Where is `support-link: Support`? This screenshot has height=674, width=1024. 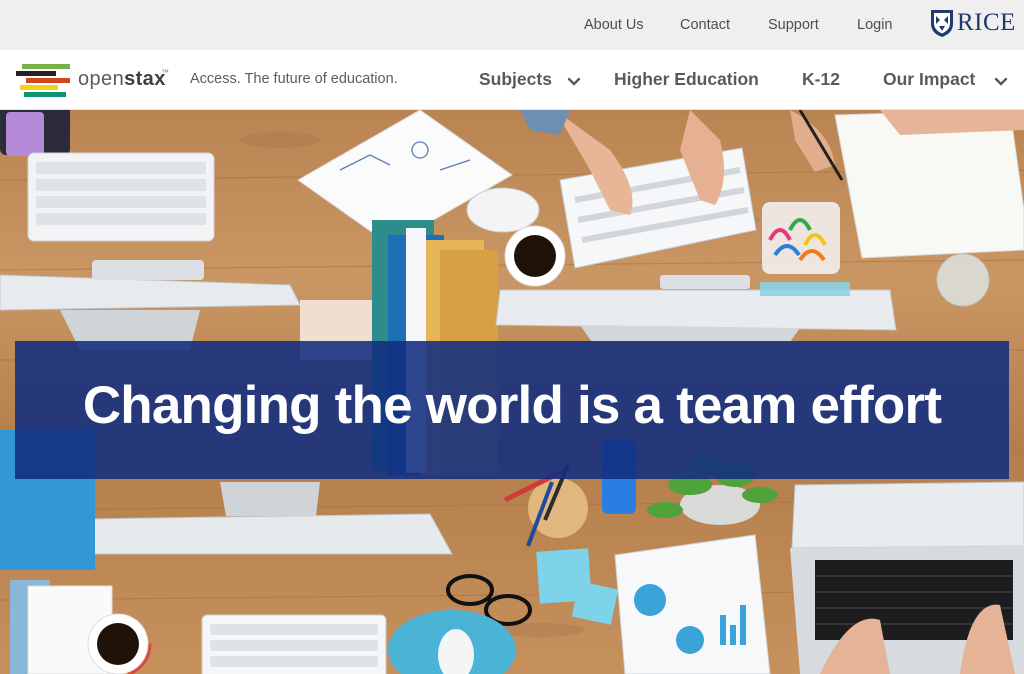
support-link: Support is located at coordinates (793, 25).